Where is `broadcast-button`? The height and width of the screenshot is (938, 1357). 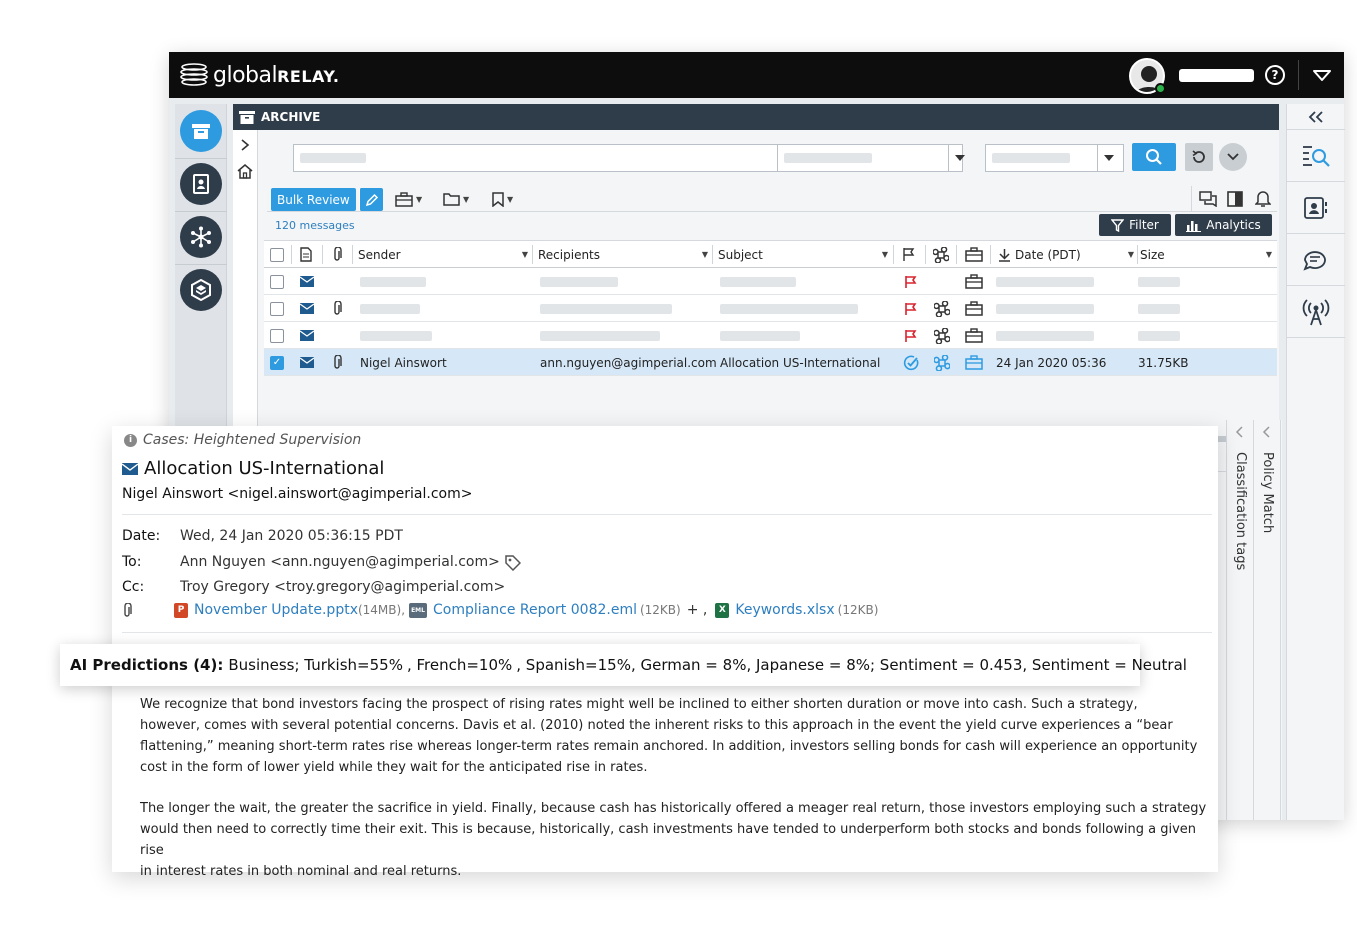
broadcast-button is located at coordinates (1316, 312).